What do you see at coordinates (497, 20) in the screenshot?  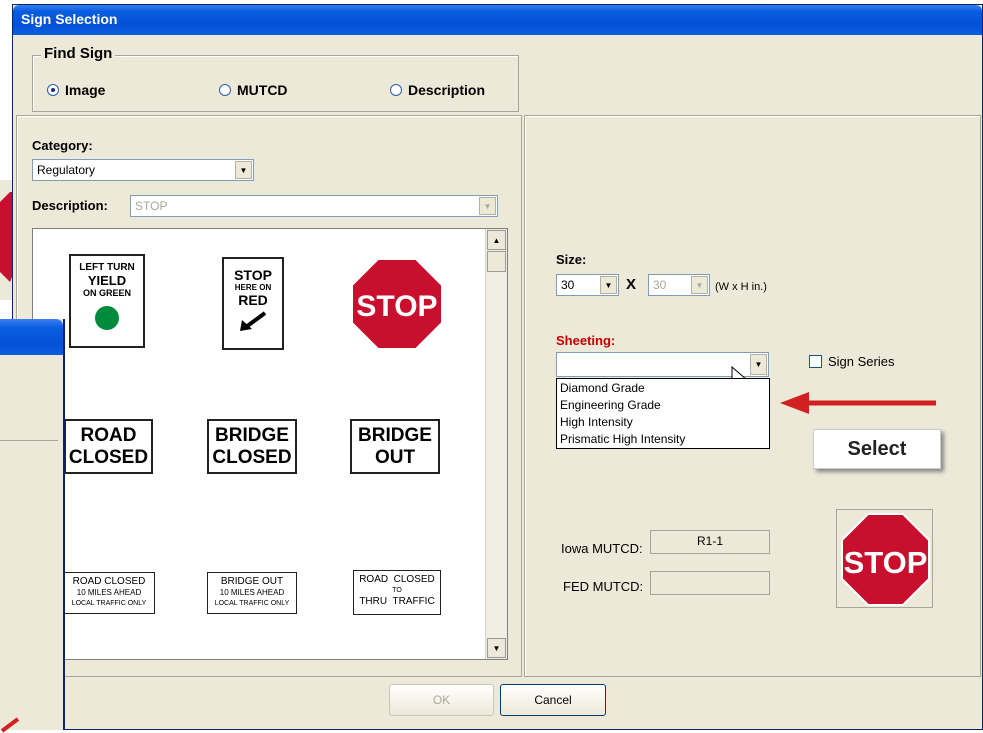 I see `dialog-title: Sign Selection` at bounding box center [497, 20].